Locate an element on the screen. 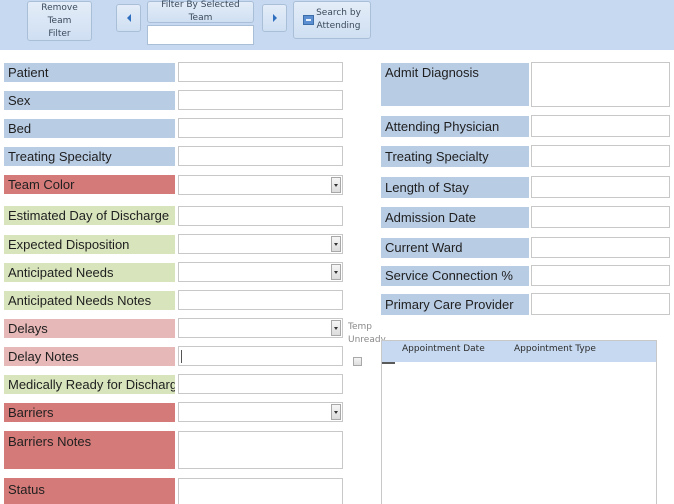 This screenshot has height=504, width=674. triangle-right-icon is located at coordinates (274, 18).